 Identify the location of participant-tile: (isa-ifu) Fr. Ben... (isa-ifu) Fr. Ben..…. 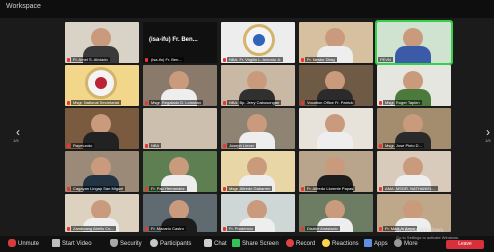
(180, 42).